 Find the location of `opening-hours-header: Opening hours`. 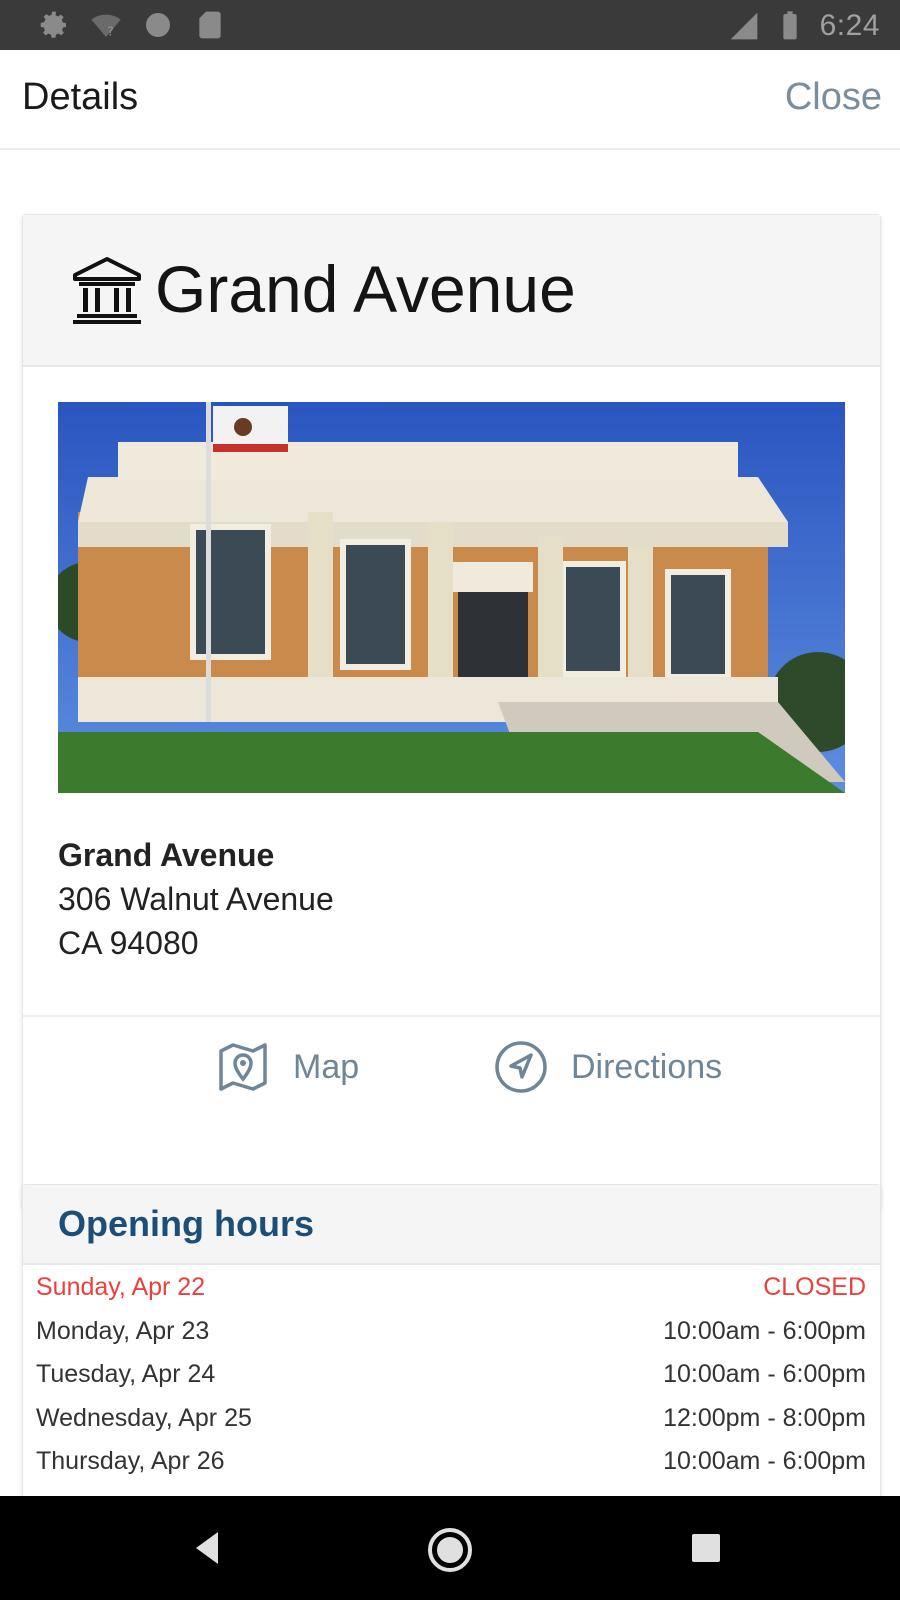

opening-hours-header: Opening hours is located at coordinates (451, 1225).